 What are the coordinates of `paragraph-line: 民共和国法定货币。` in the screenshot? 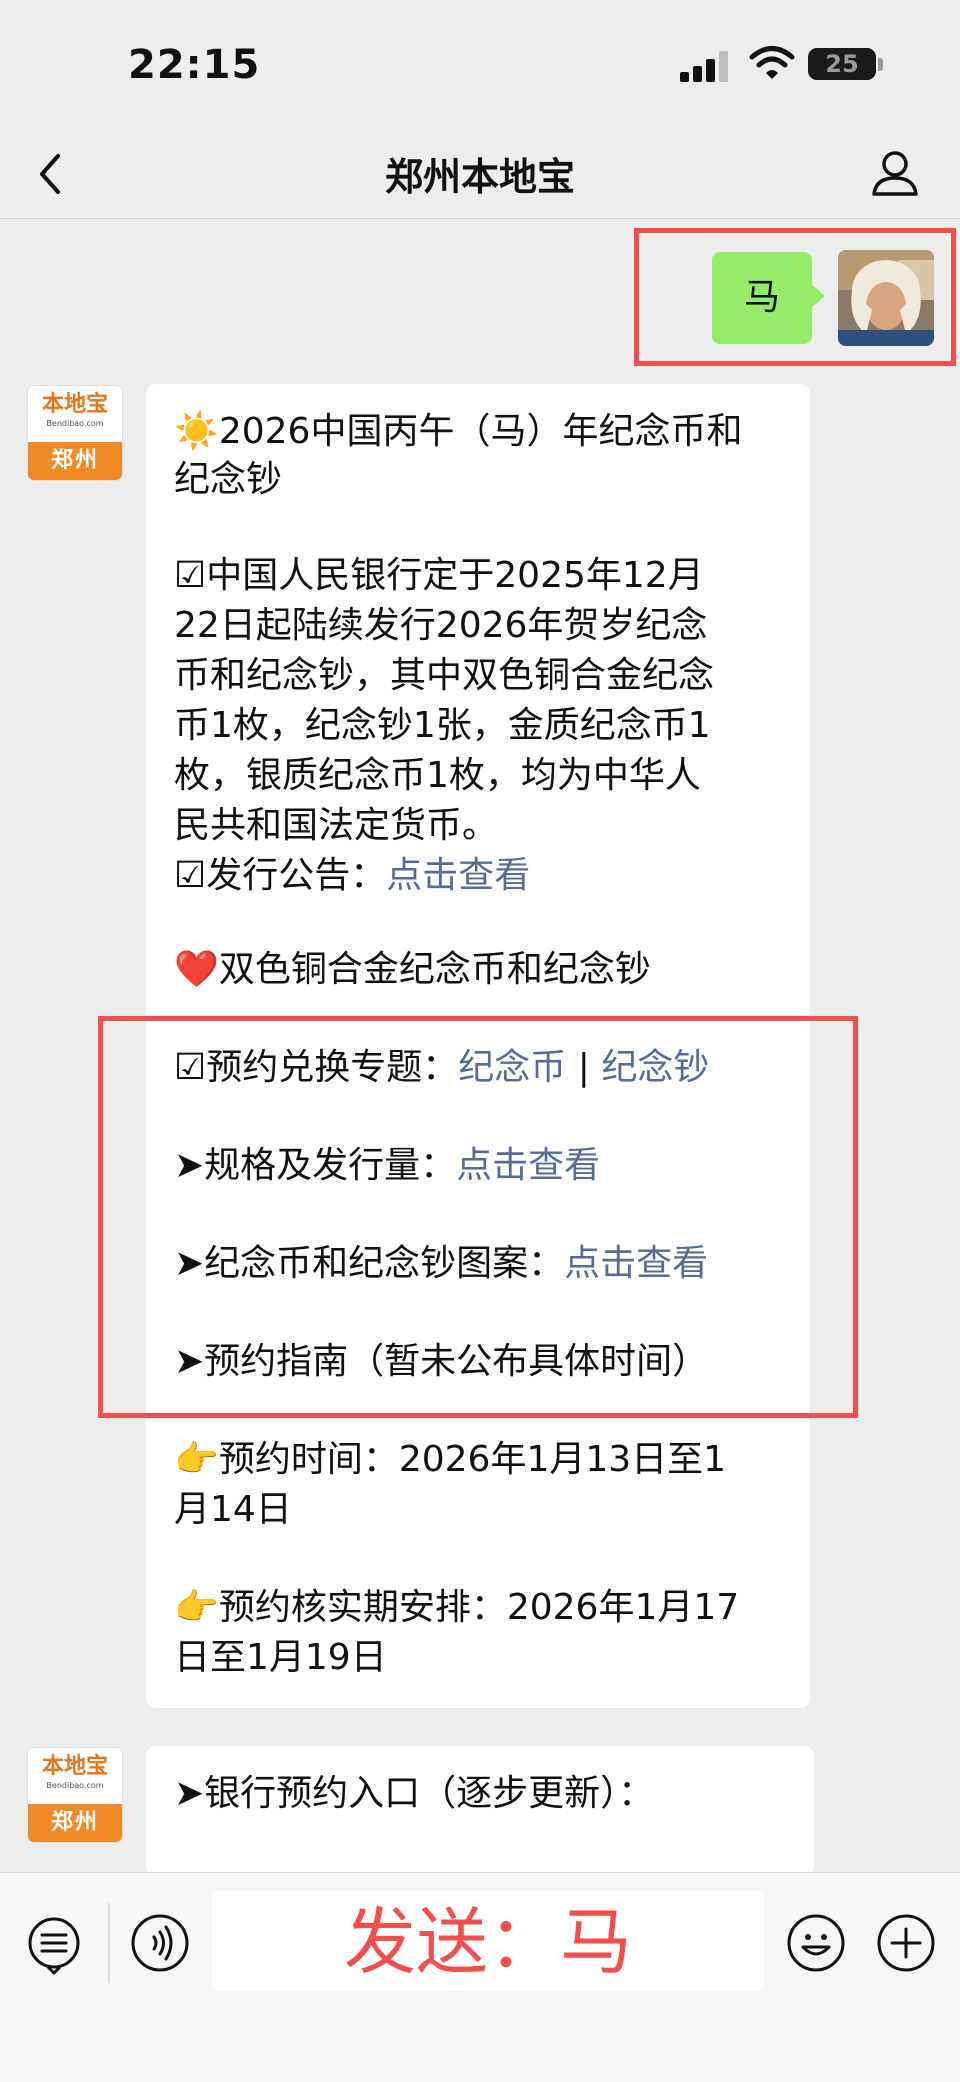 It's located at (336, 825).